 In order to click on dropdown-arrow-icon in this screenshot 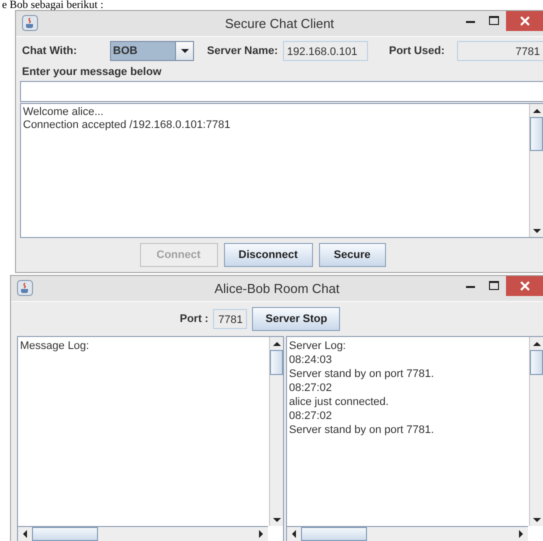, I will do `click(184, 51)`.